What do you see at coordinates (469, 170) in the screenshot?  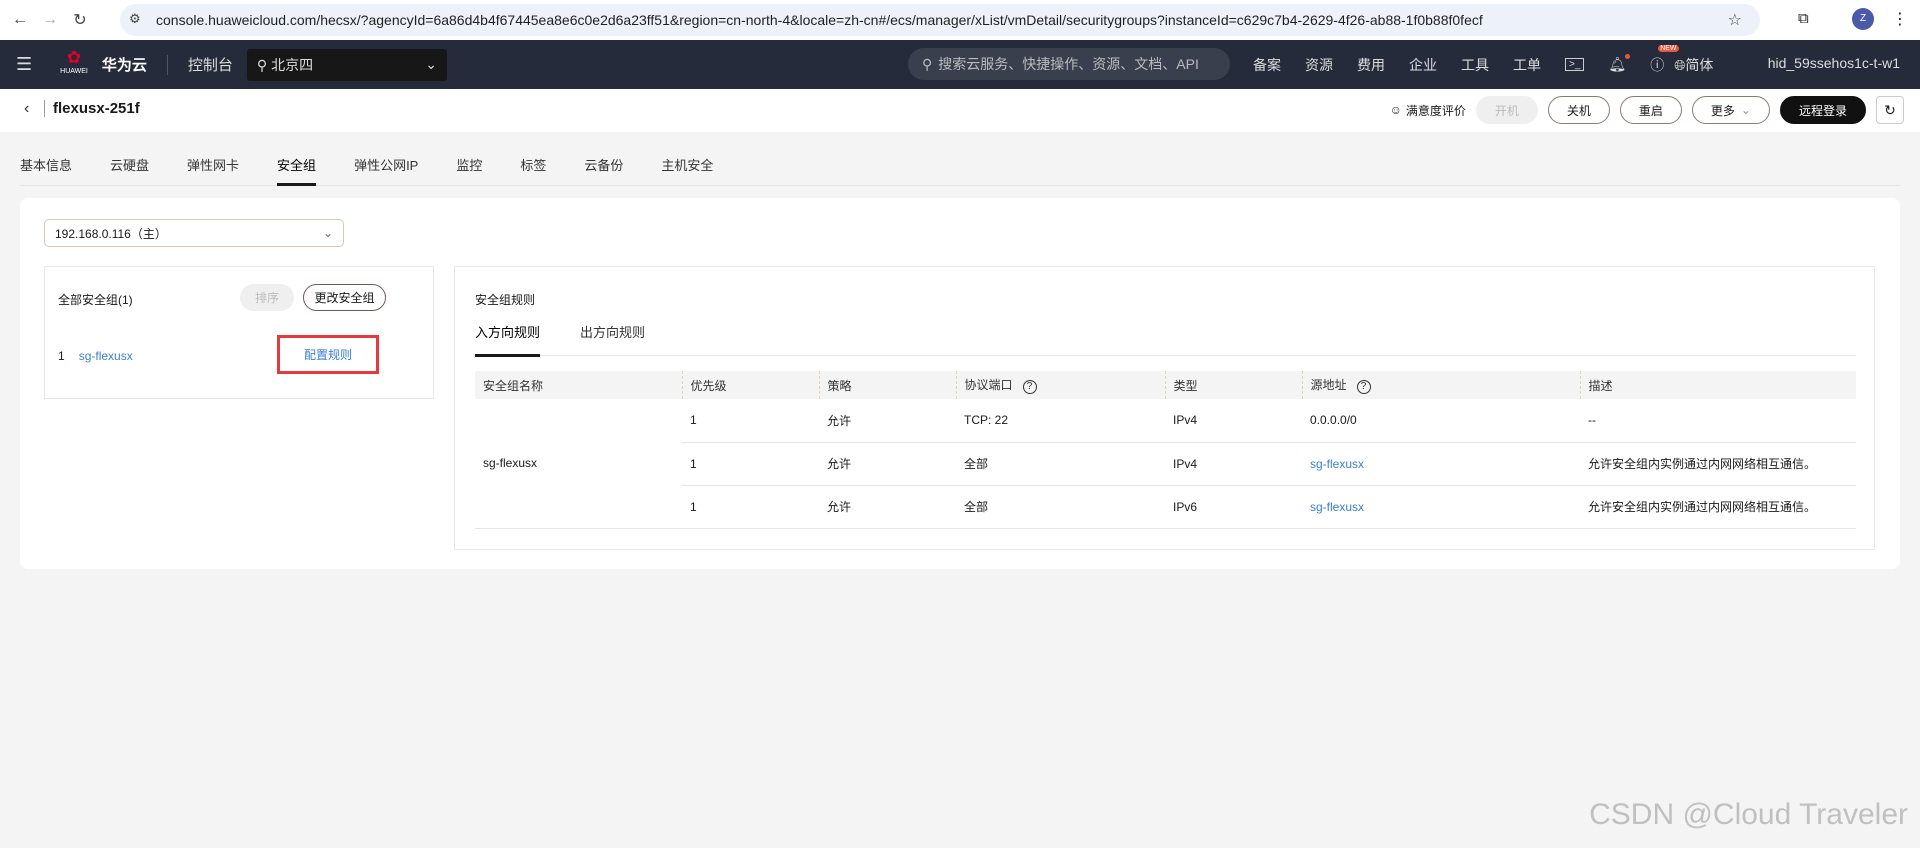 I see `tab-monitoring: 监控` at bounding box center [469, 170].